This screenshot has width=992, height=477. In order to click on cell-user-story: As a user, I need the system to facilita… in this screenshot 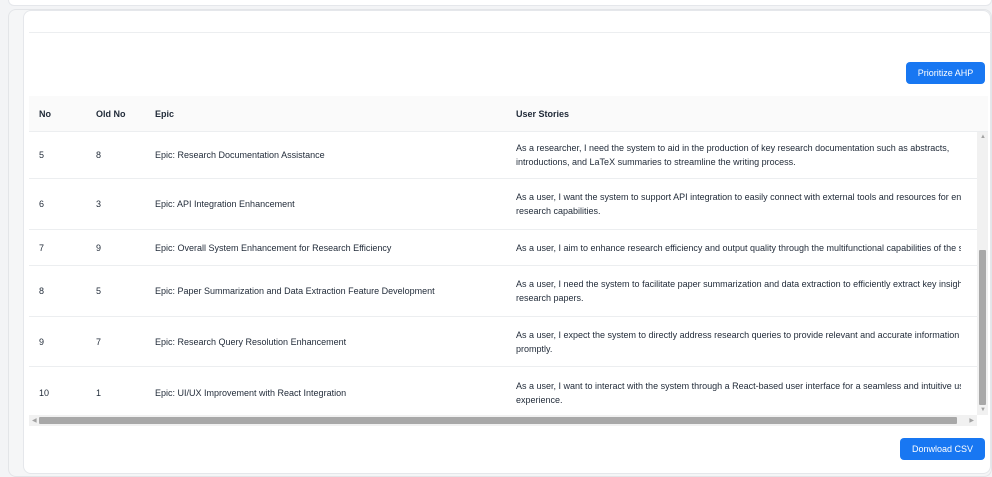, I will do `click(738, 291)`.